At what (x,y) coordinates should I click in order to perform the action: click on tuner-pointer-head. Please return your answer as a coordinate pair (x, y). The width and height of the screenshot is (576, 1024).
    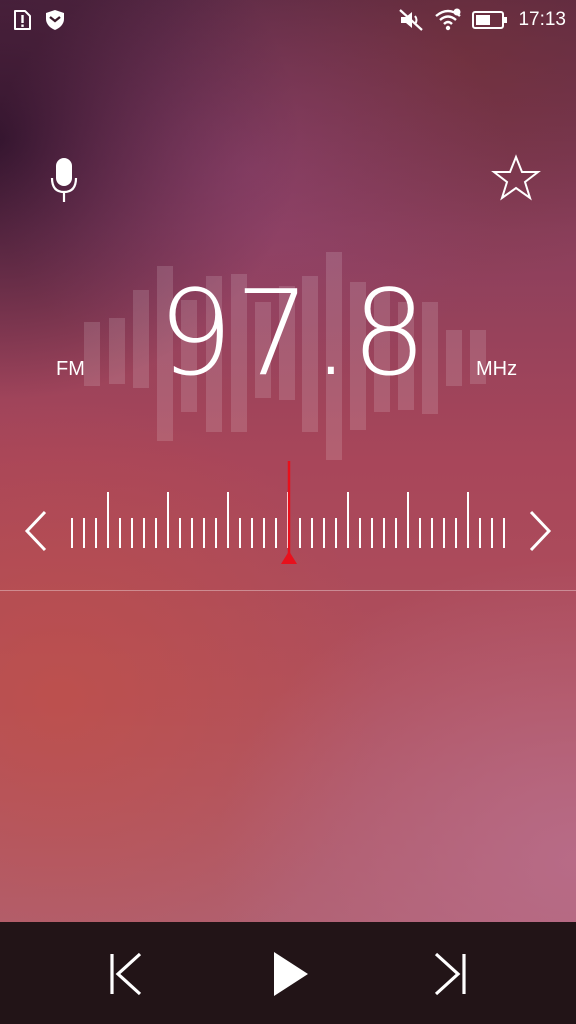
    Looking at the image, I should click on (289, 557).